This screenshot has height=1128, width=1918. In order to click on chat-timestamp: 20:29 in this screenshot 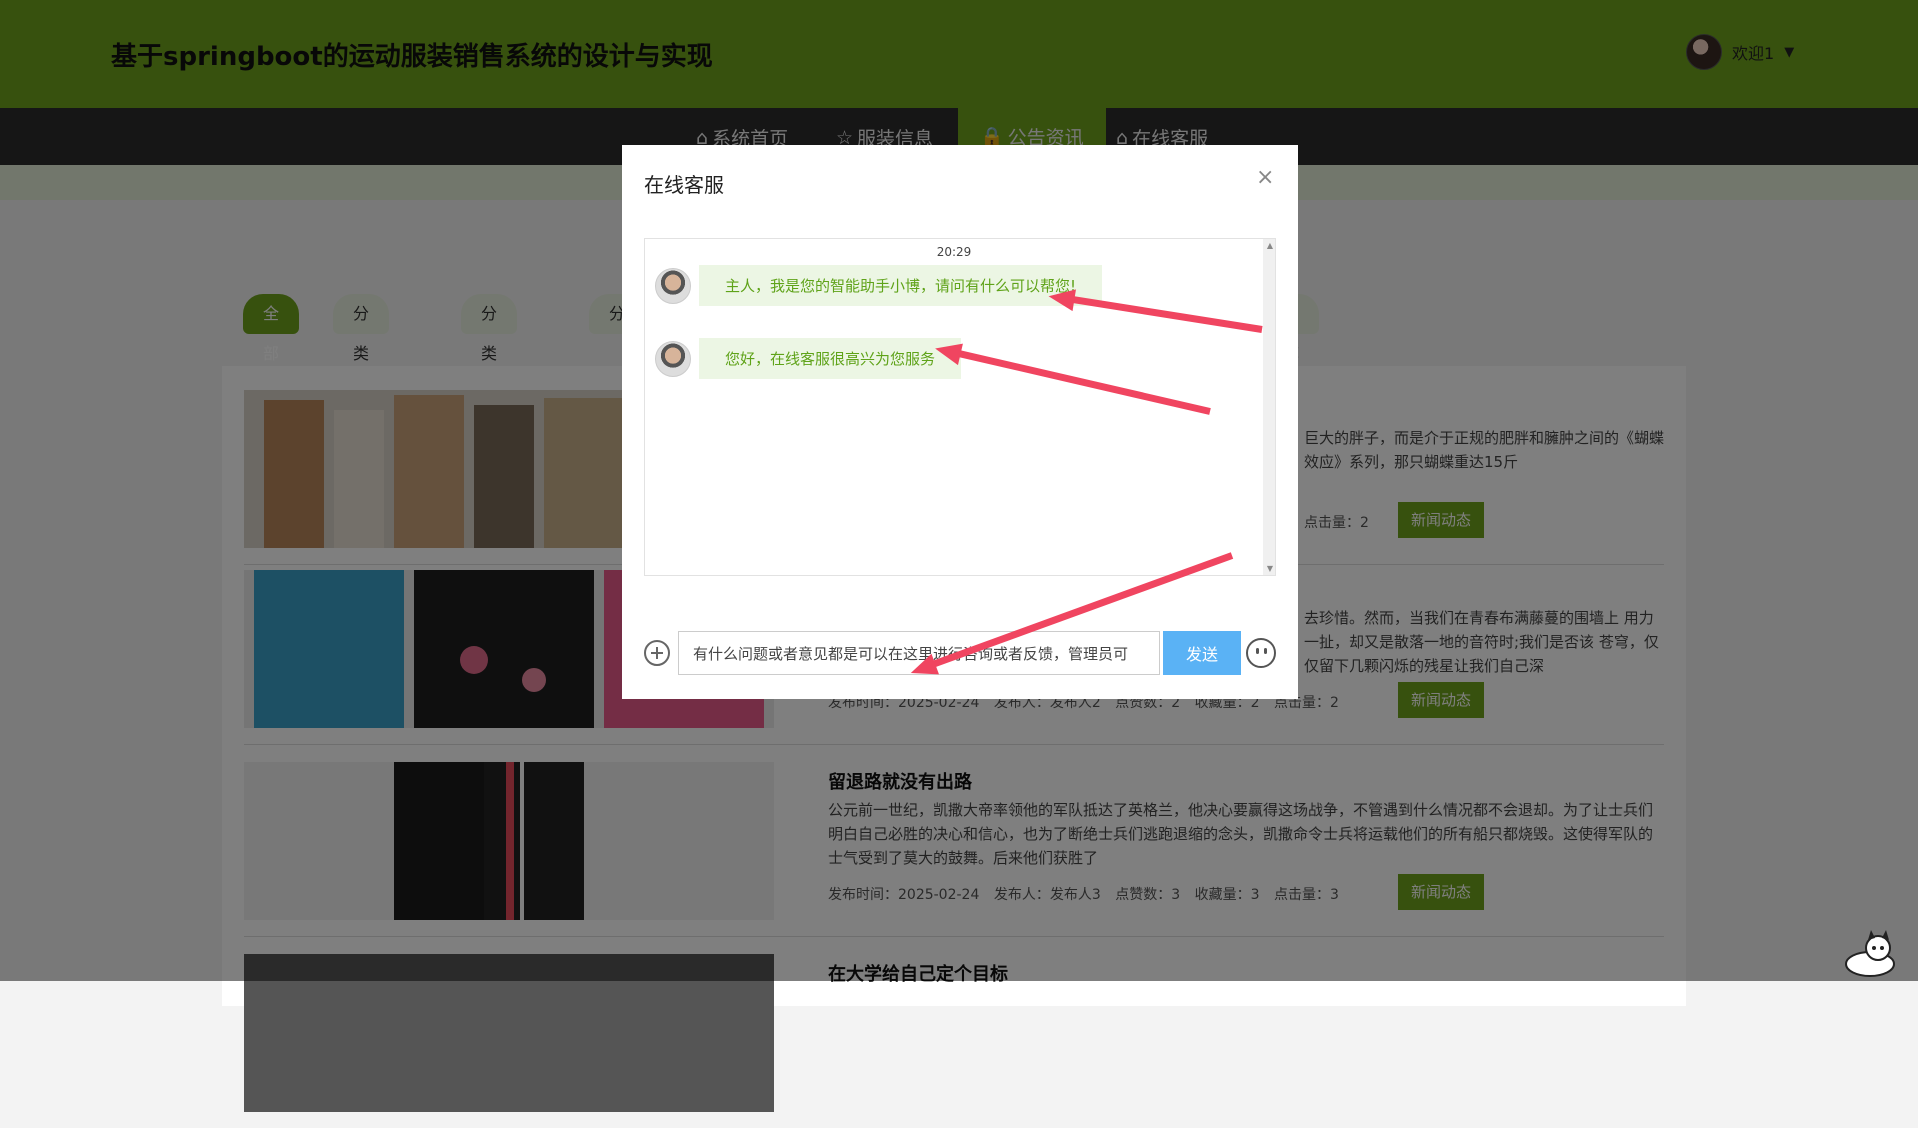, I will do `click(954, 252)`.